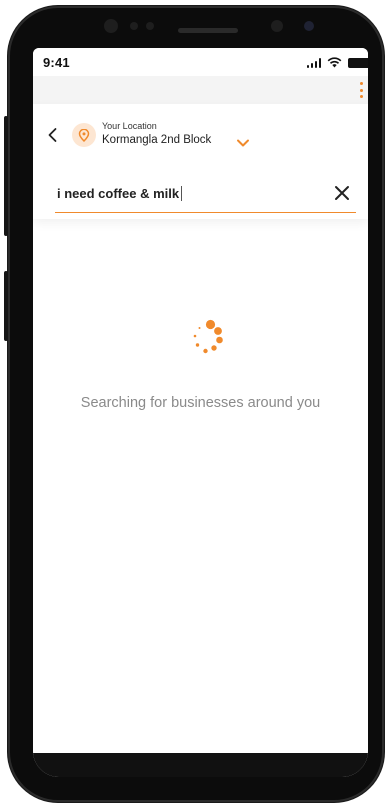  Describe the element at coordinates (6, 306) in the screenshot. I see `power-button` at that location.